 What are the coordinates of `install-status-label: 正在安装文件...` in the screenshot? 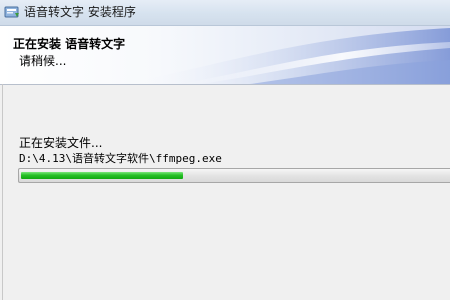 It's located at (61, 143).